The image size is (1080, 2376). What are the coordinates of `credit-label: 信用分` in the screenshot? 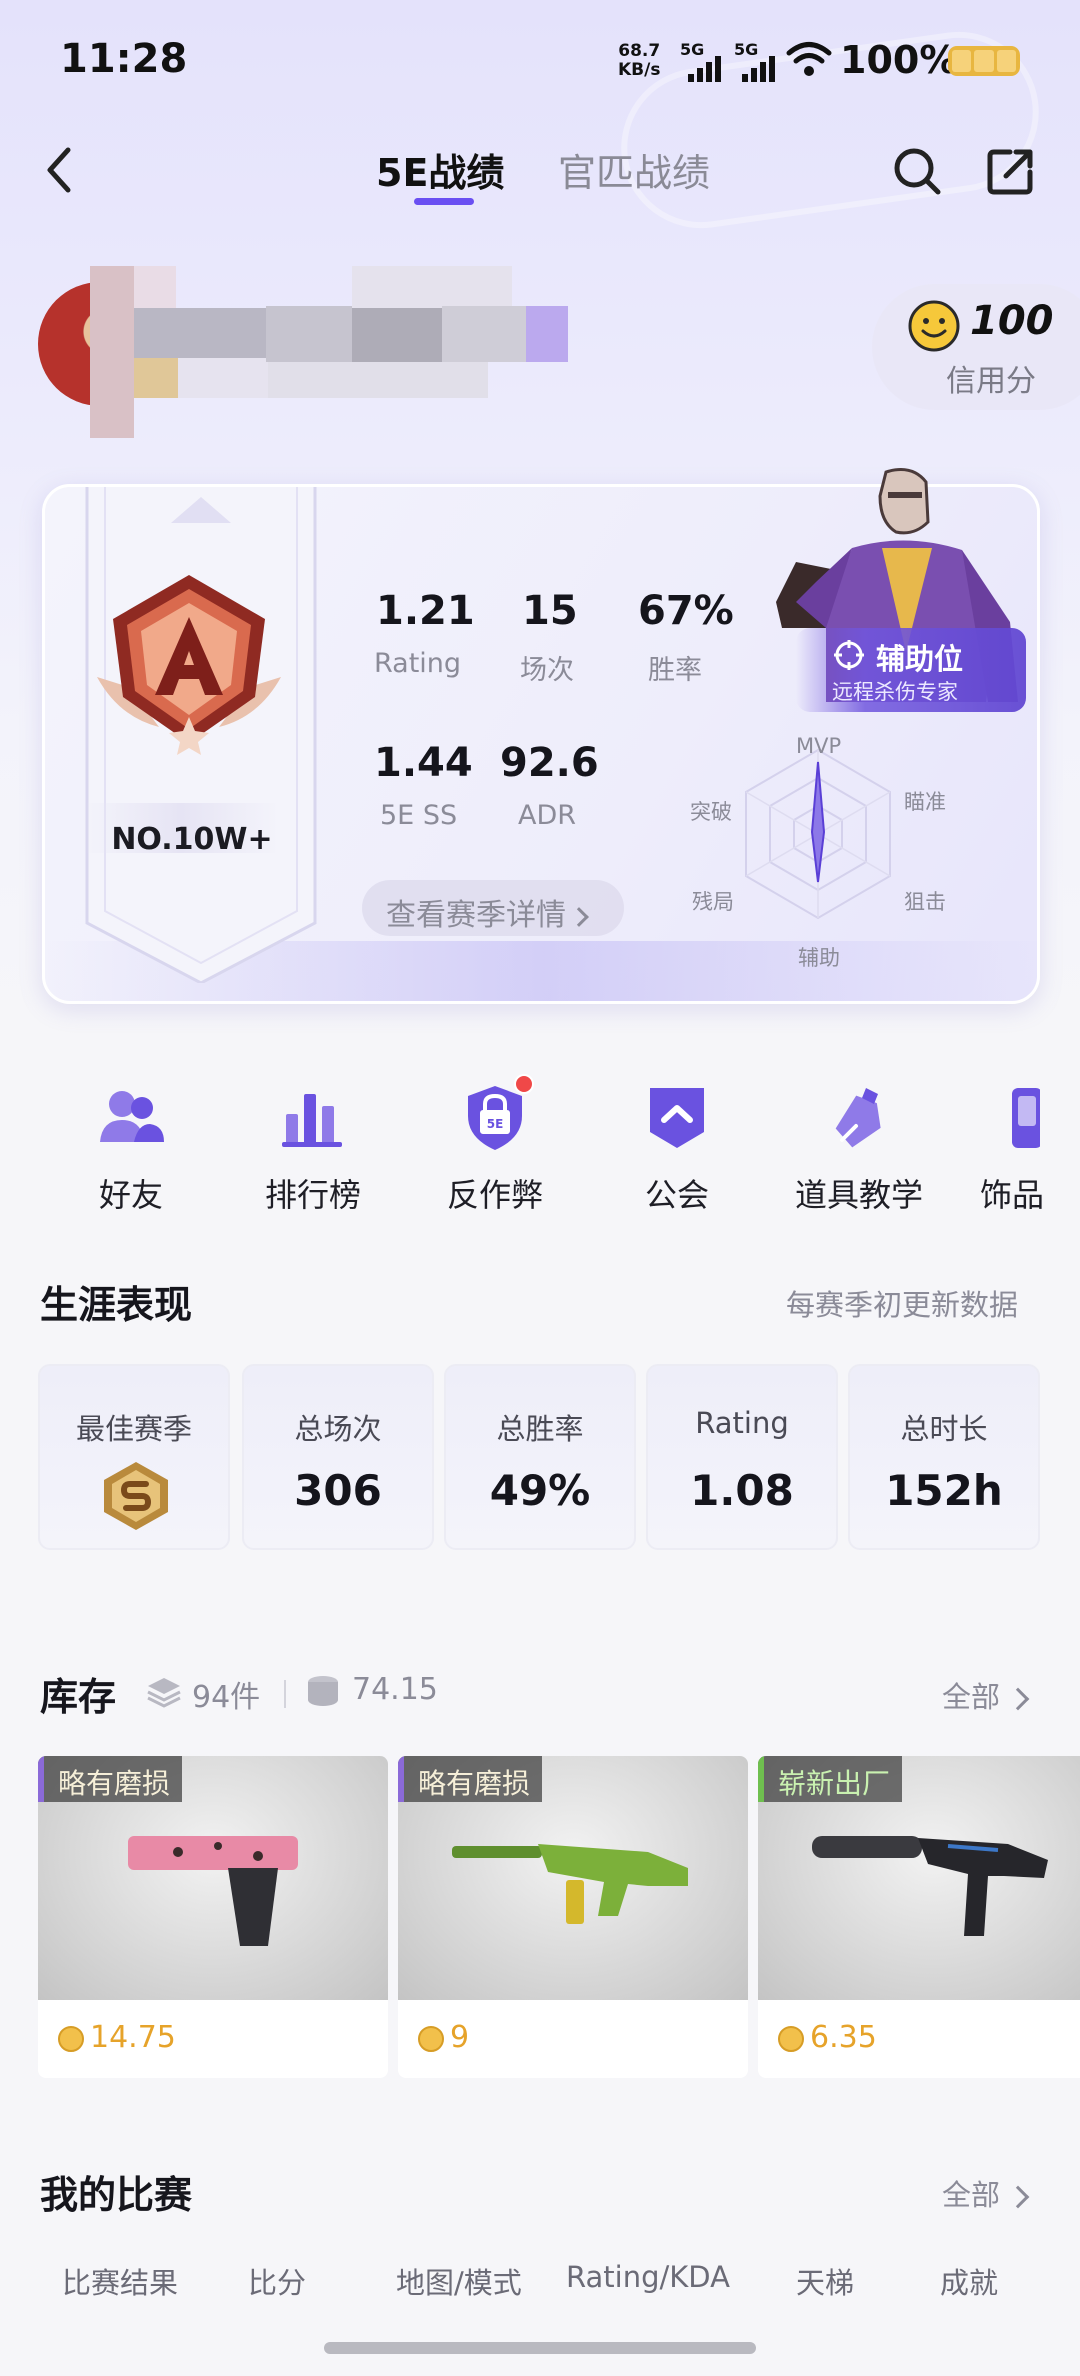 It's located at (991, 381).